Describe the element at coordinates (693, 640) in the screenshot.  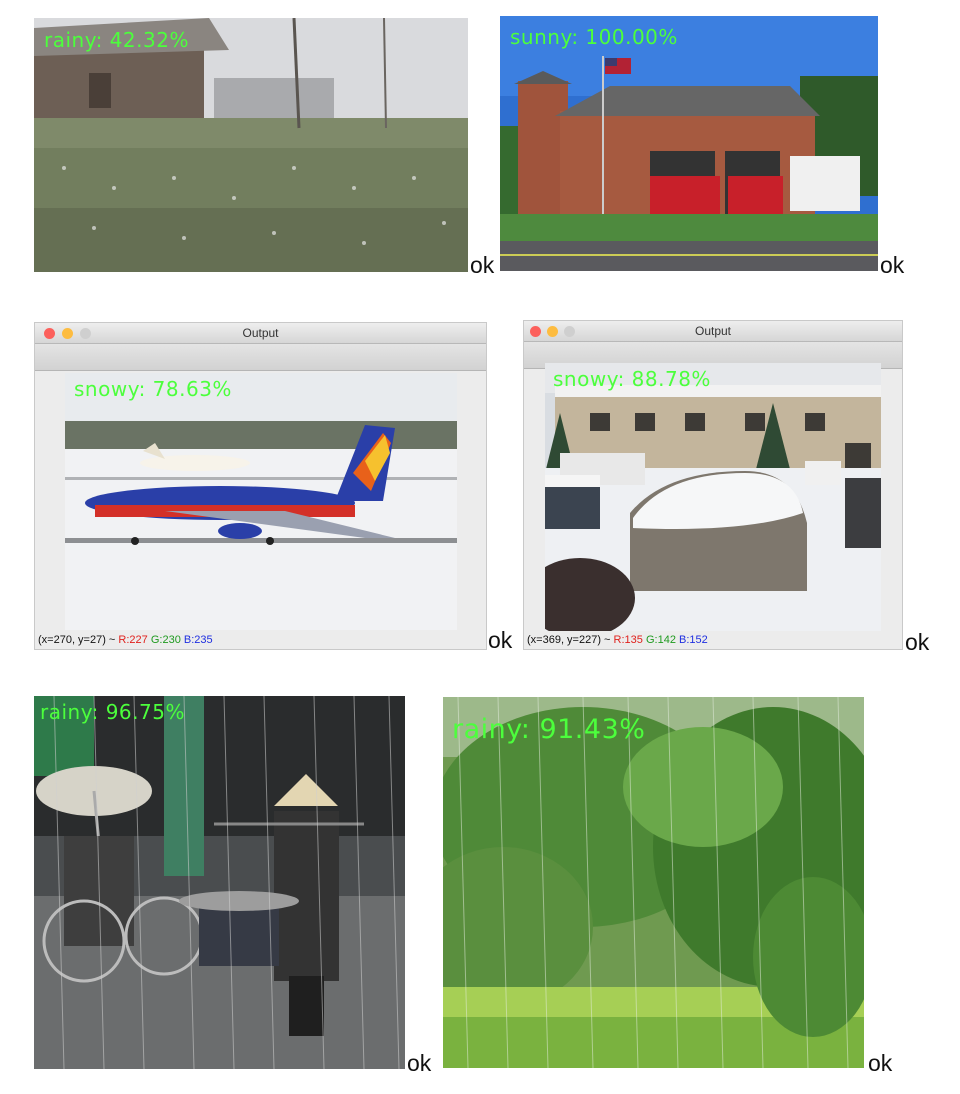
I see `blue-value: B:152` at that location.